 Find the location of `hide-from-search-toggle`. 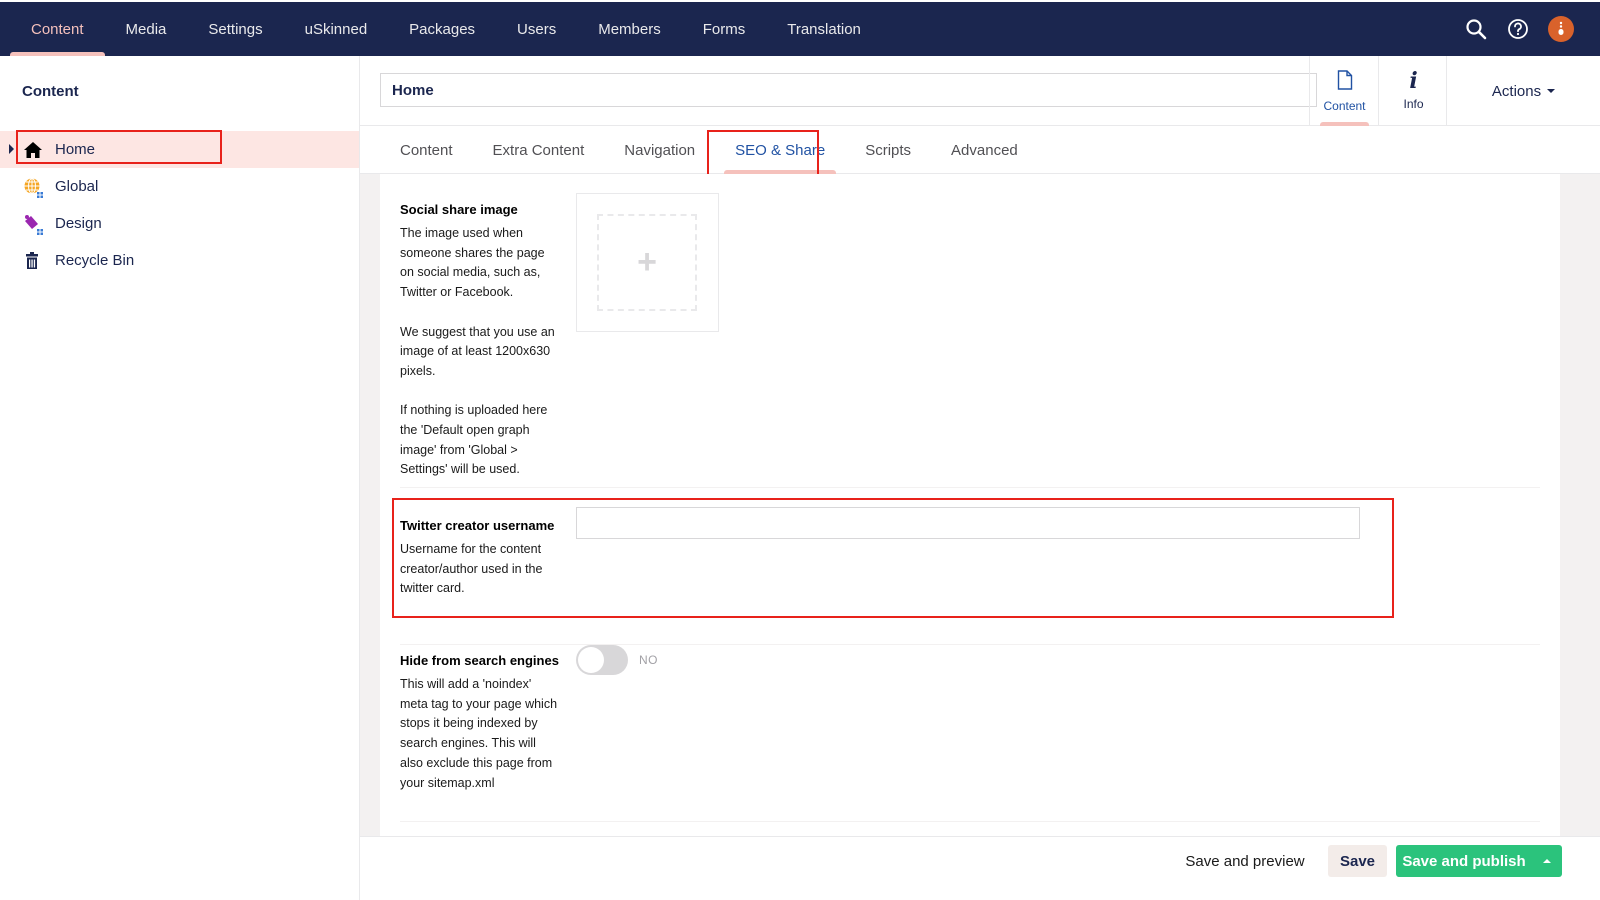

hide-from-search-toggle is located at coordinates (602, 660).